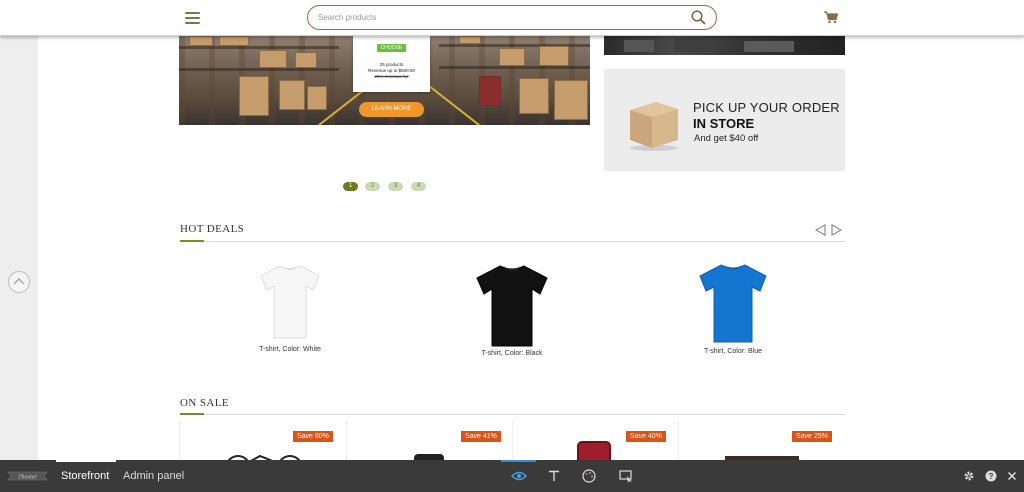 Image resolution: width=1024 pixels, height=492 pixels. I want to click on hot-deals-title: HOT DEALS, so click(212, 229).